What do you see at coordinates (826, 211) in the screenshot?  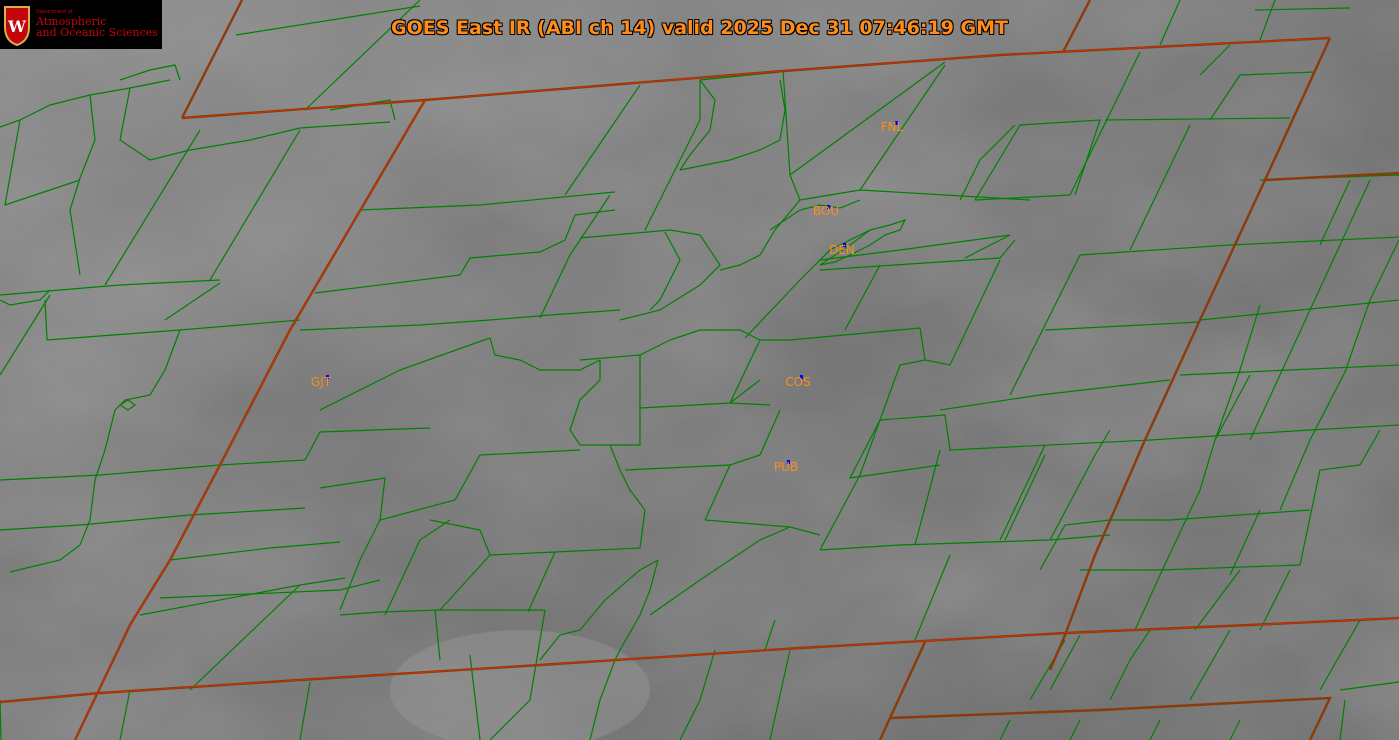 I see `station-label-bou: BOU` at bounding box center [826, 211].